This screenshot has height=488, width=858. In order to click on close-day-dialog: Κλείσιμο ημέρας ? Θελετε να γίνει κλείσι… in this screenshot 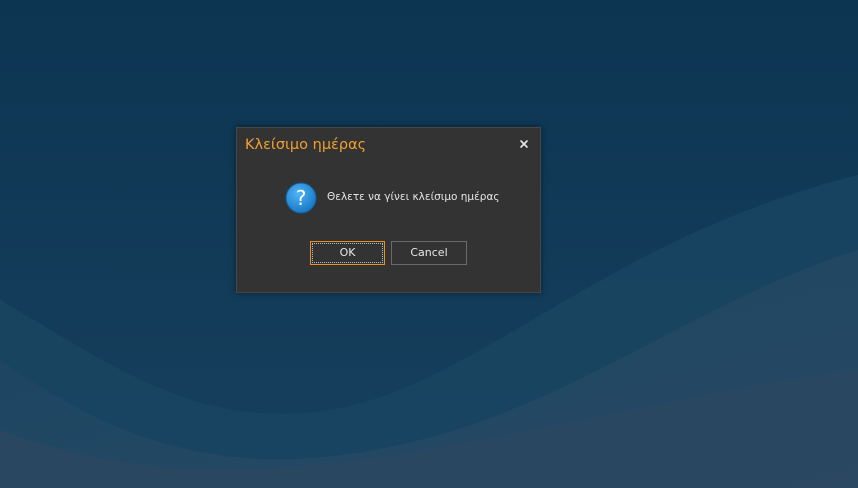, I will do `click(388, 210)`.